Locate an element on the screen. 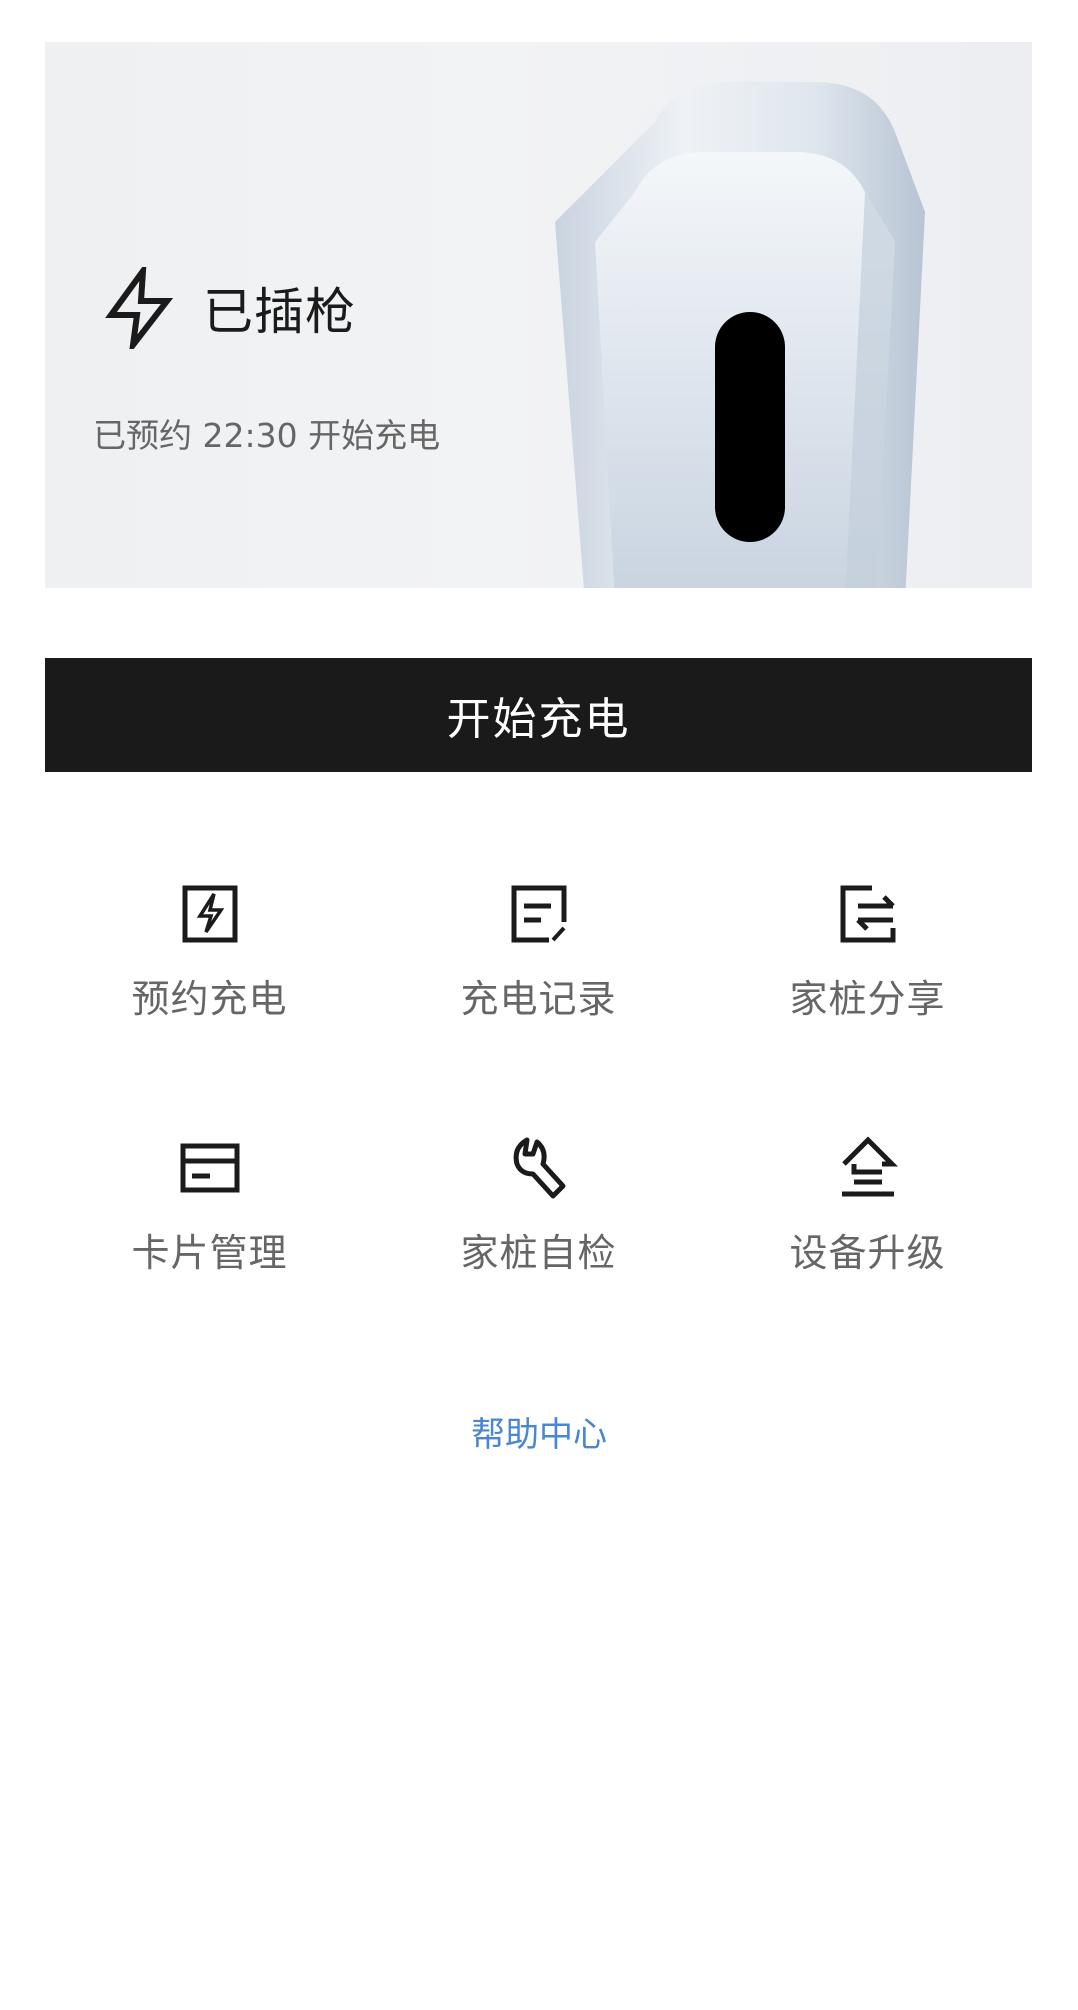  lightning-icon is located at coordinates (139, 308).